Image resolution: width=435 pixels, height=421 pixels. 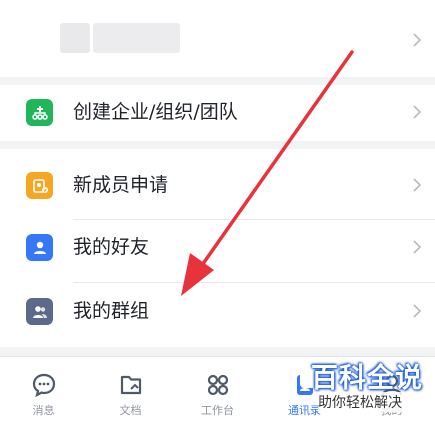 What do you see at coordinates (111, 311) in the screenshot?
I see `my-groups-label: 我的群组` at bounding box center [111, 311].